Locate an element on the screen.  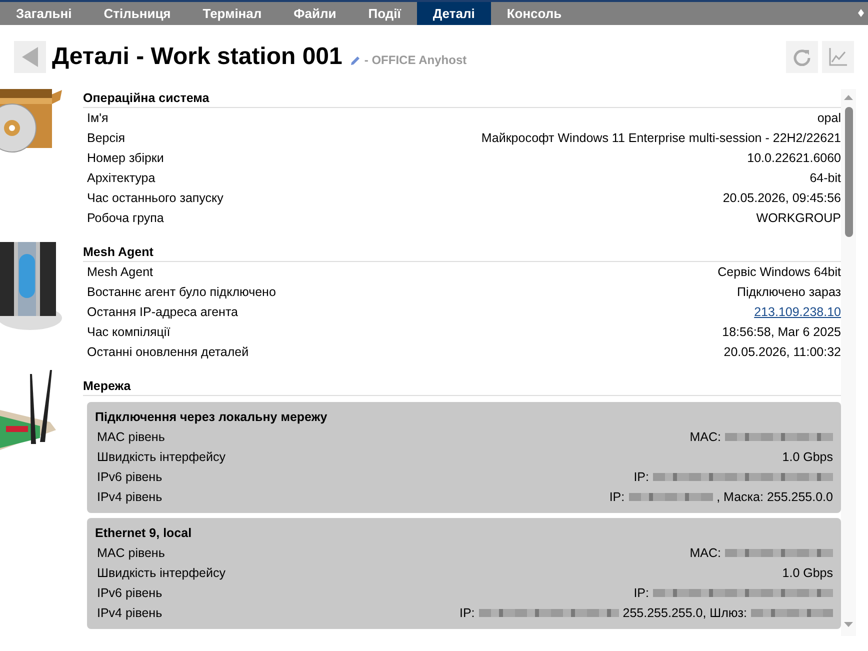
property-label: Час компіляції is located at coordinates (128, 332).